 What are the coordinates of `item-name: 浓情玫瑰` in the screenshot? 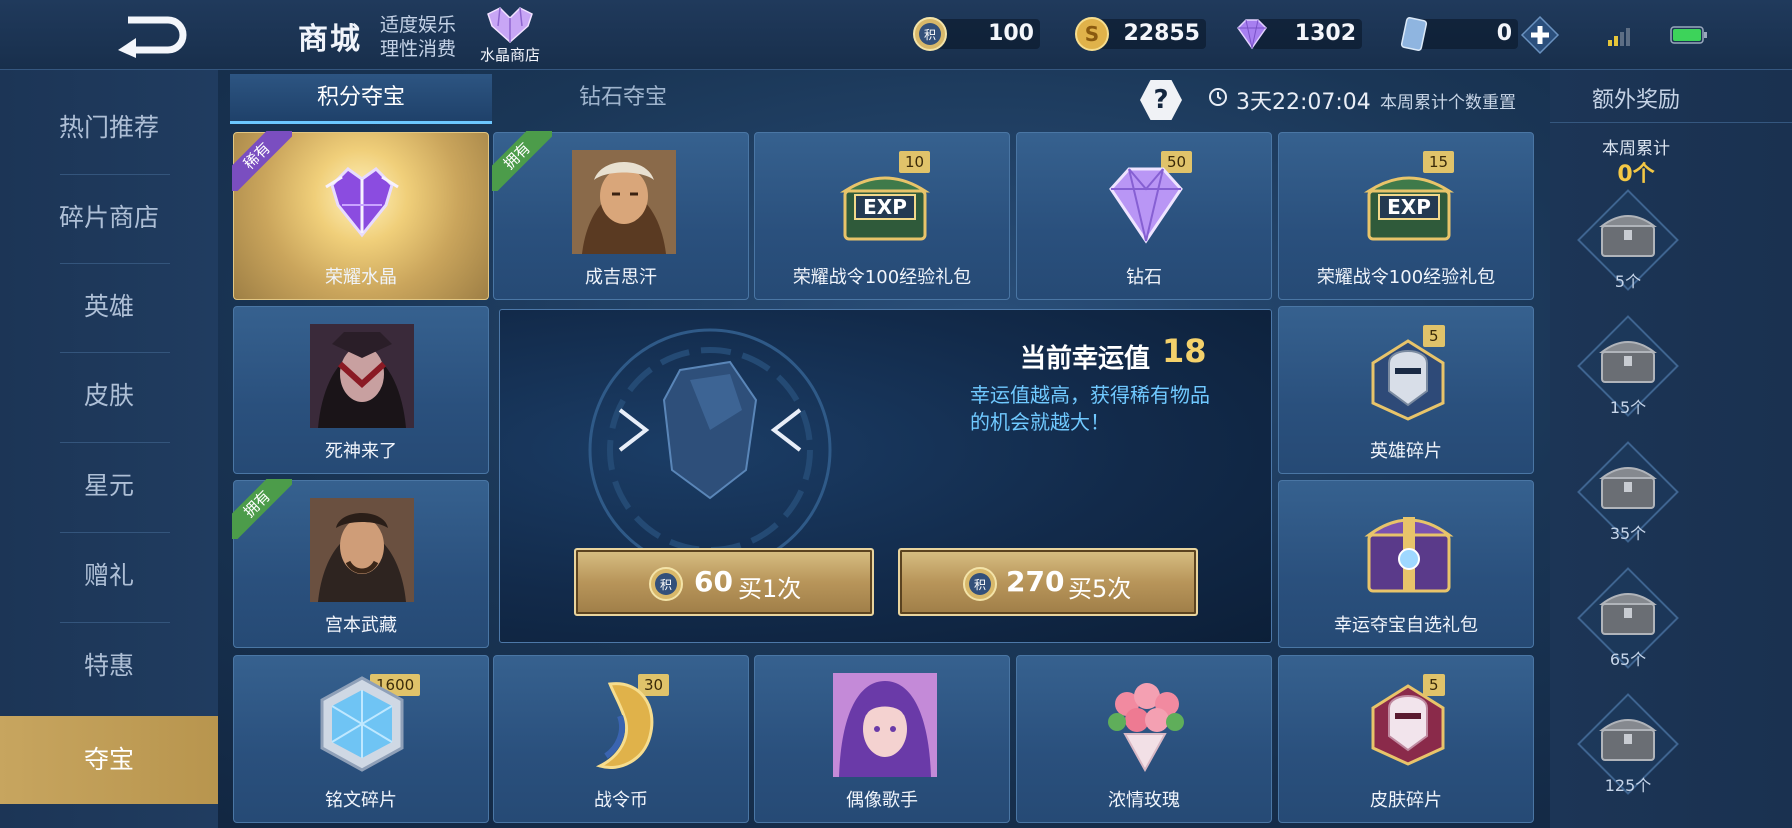 It's located at (1144, 800).